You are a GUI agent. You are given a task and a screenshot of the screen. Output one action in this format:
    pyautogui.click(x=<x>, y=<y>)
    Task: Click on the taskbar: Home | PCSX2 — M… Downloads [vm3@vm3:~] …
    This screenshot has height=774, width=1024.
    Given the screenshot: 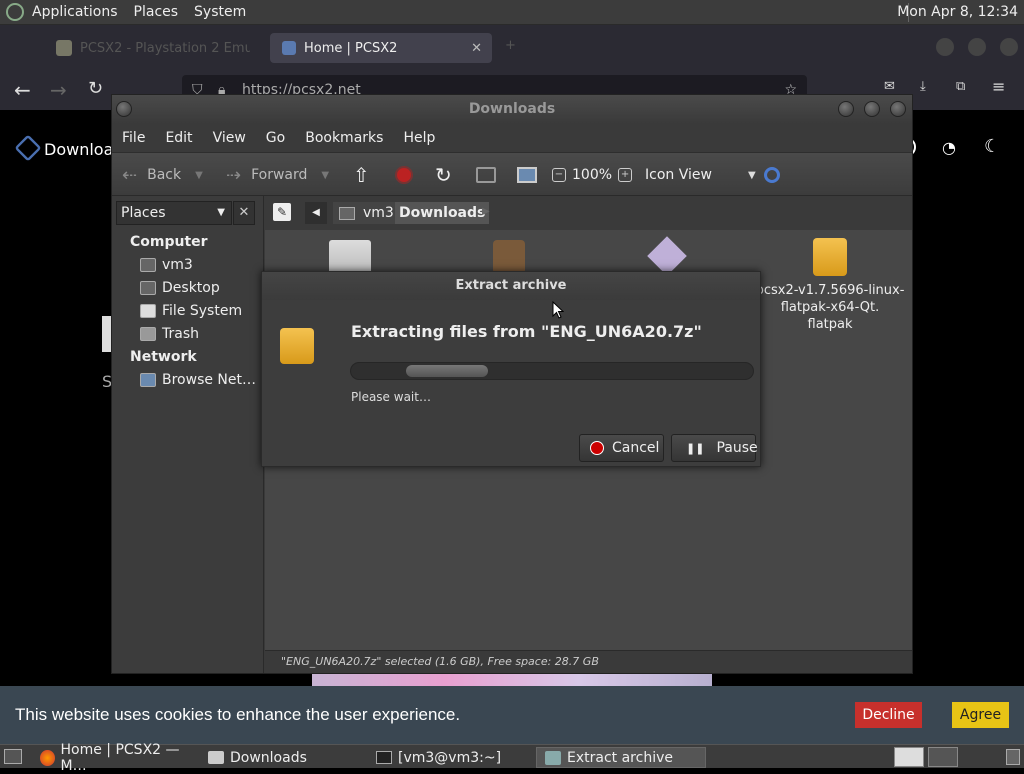 What is the action you would take?
    pyautogui.click(x=512, y=758)
    